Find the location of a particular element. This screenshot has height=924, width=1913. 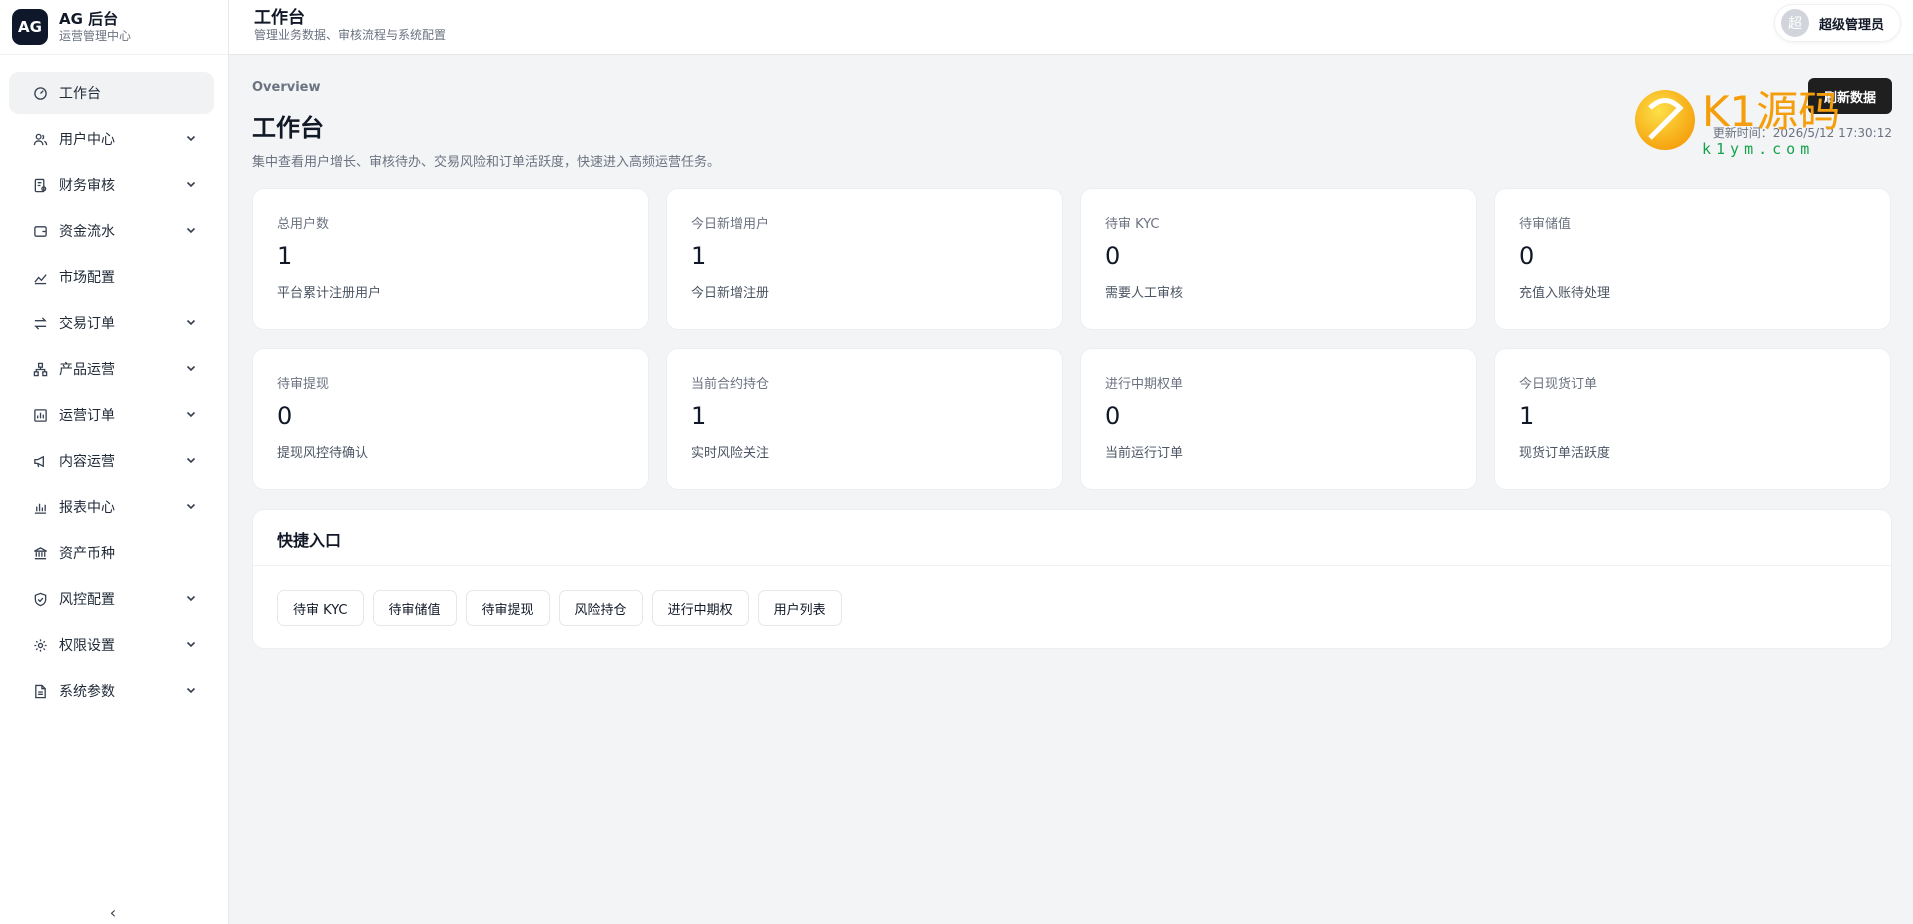

quick-entry-button: 待审储值 is located at coordinates (414, 608).